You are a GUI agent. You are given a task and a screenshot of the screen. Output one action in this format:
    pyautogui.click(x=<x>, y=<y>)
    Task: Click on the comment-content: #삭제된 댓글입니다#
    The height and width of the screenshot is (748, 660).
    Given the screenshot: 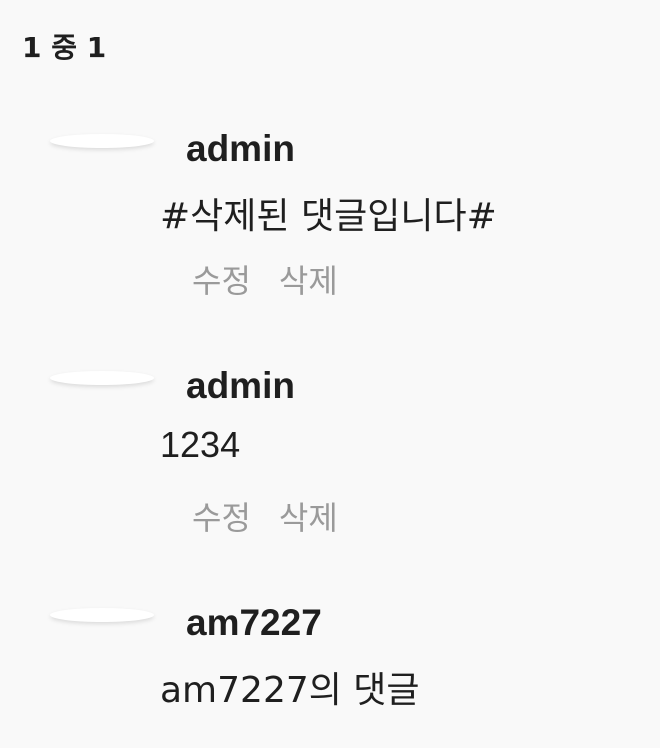 What is the action you would take?
    pyautogui.click(x=328, y=216)
    